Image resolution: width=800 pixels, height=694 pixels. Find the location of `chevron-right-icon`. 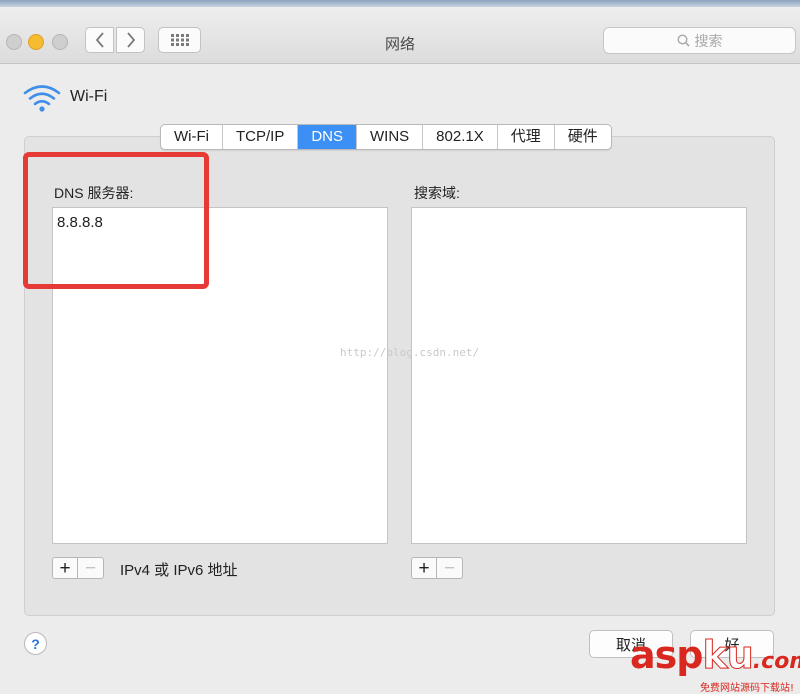

chevron-right-icon is located at coordinates (130, 40).